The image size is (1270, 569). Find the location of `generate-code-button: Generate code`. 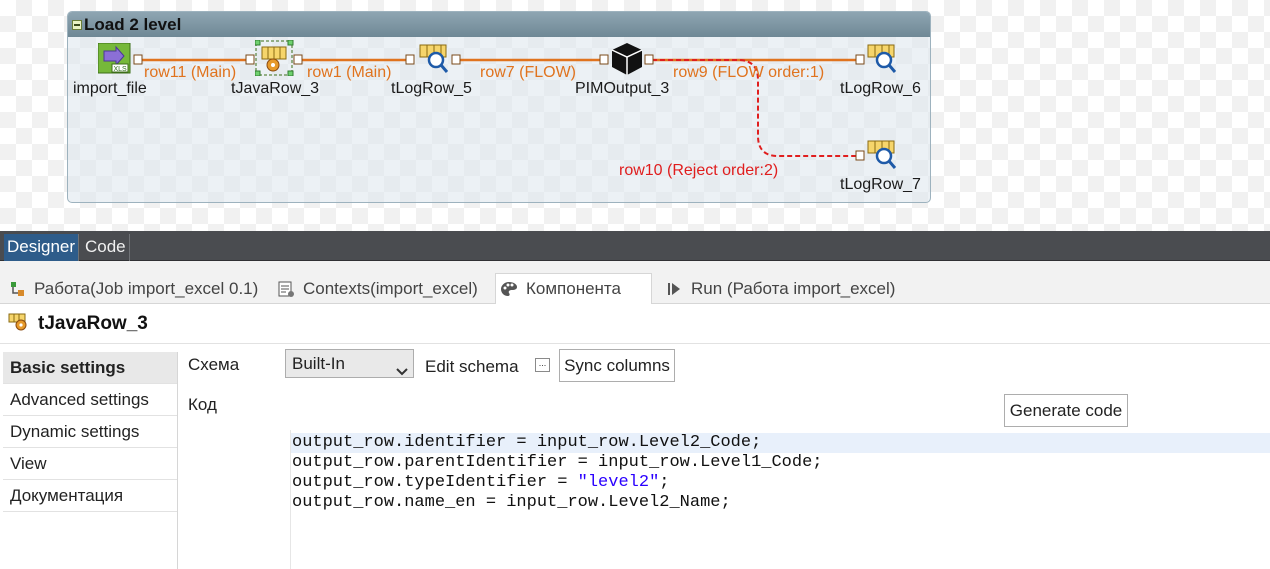

generate-code-button: Generate code is located at coordinates (1066, 410).